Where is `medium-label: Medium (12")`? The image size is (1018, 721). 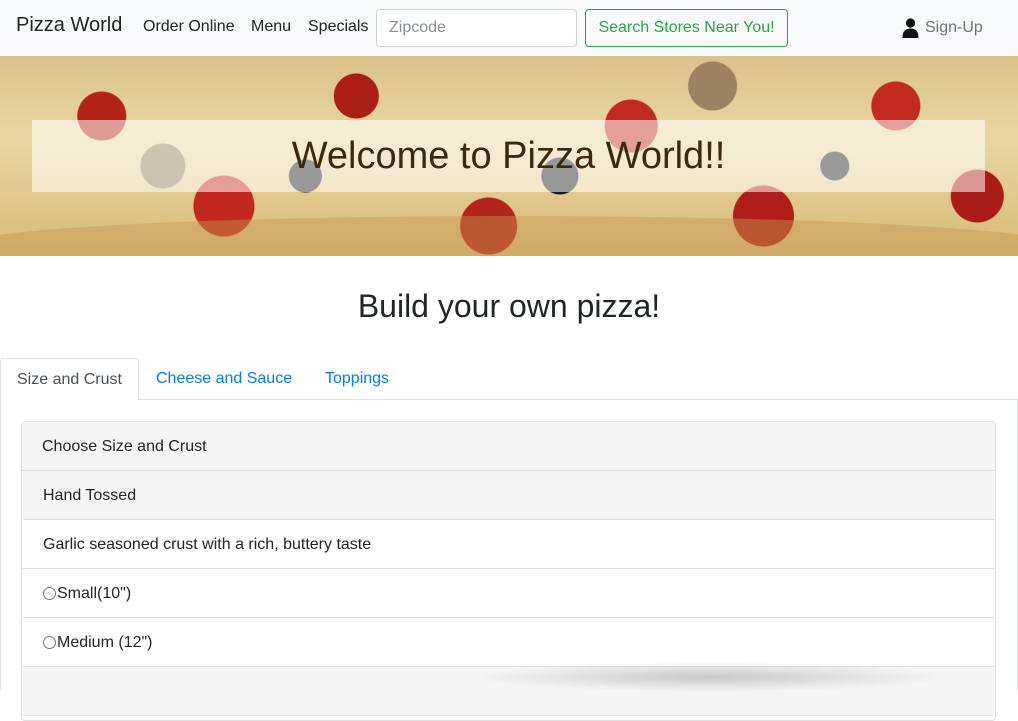
medium-label: Medium (12") is located at coordinates (105, 642).